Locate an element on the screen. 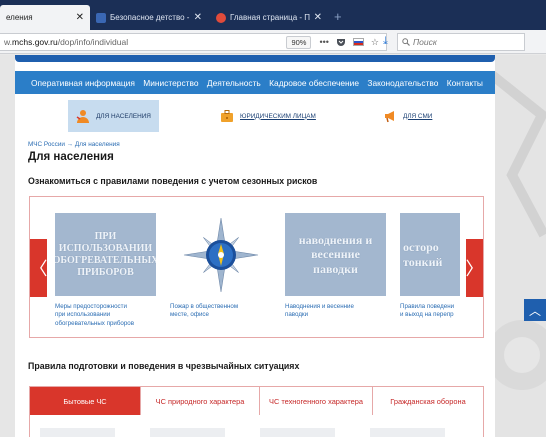 This screenshot has height=437, width=546. new-tab-button: + is located at coordinates (338, 16).